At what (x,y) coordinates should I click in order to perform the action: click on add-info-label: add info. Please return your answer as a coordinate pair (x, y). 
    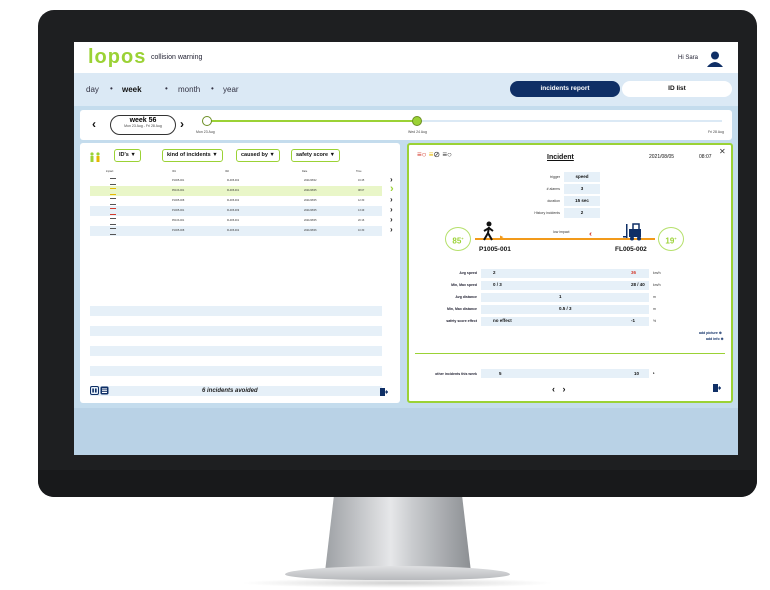
    Looking at the image, I should click on (713, 339).